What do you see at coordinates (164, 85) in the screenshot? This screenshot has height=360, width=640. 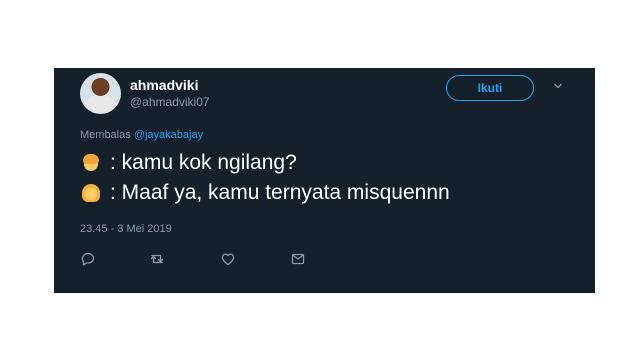 I see `display-name: ahmadviki` at bounding box center [164, 85].